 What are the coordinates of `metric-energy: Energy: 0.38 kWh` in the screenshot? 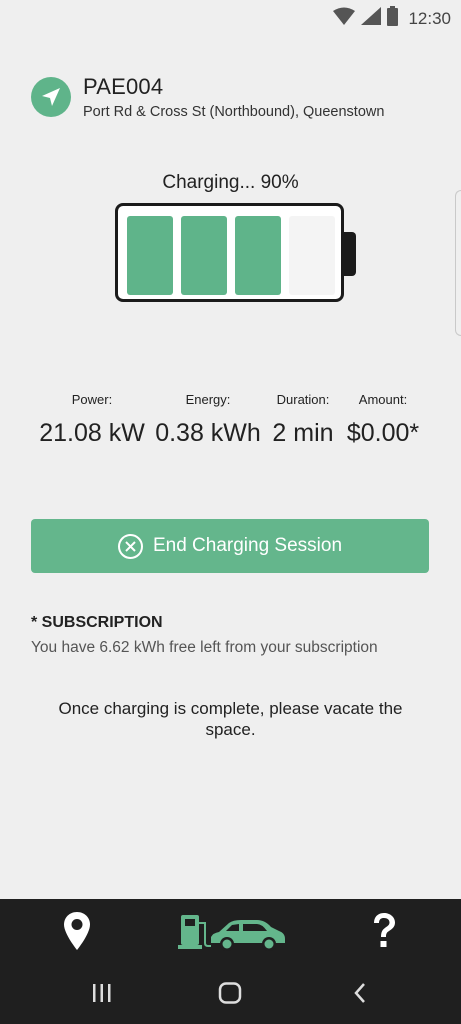 It's located at (208, 420).